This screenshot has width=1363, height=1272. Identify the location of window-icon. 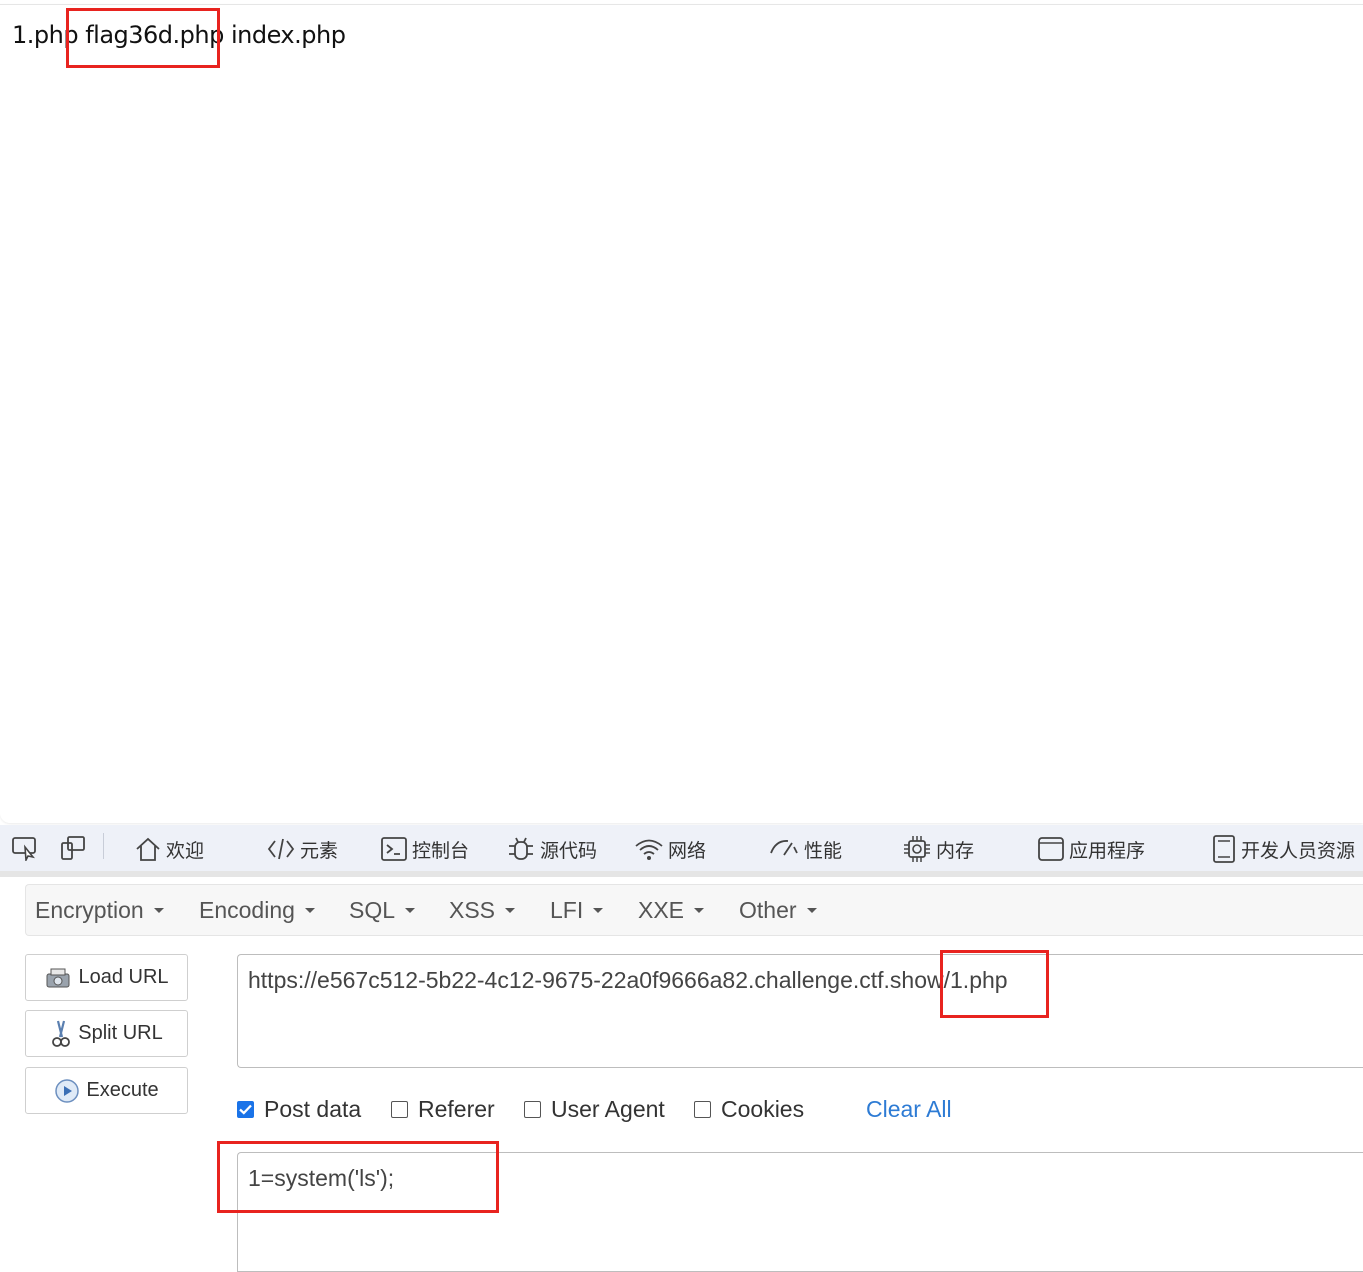
(1051, 849).